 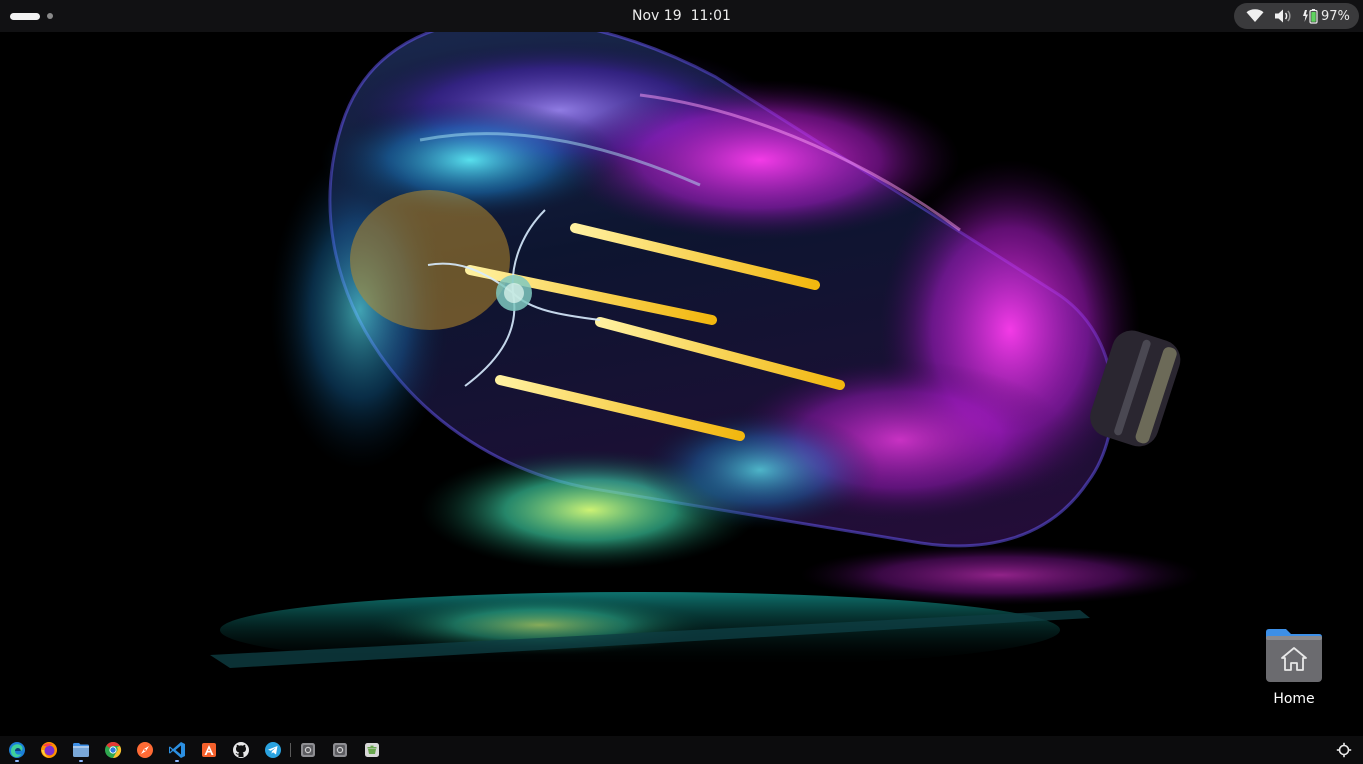 What do you see at coordinates (177, 750) in the screenshot?
I see `vscode-icon` at bounding box center [177, 750].